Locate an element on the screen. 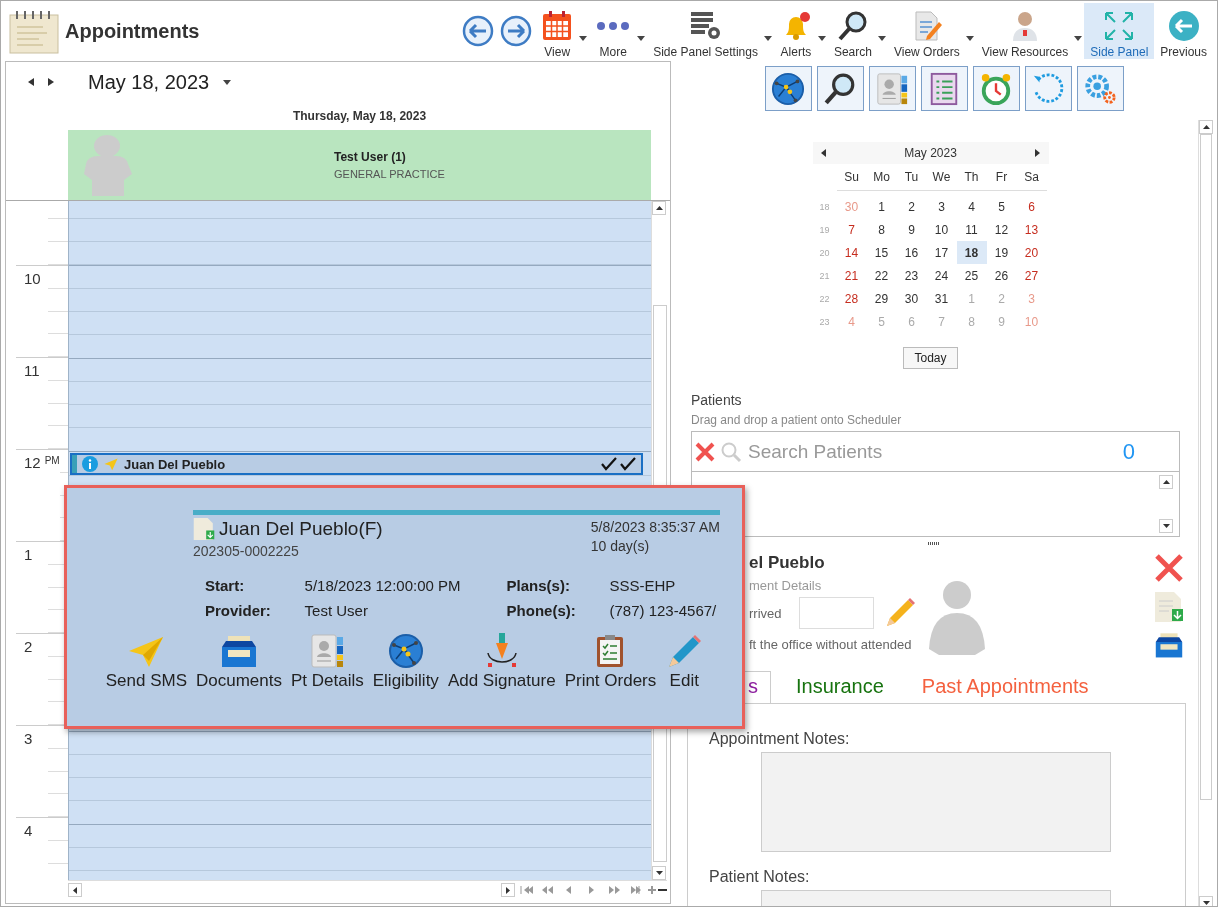  calendar-day: 25 is located at coordinates (971, 275).